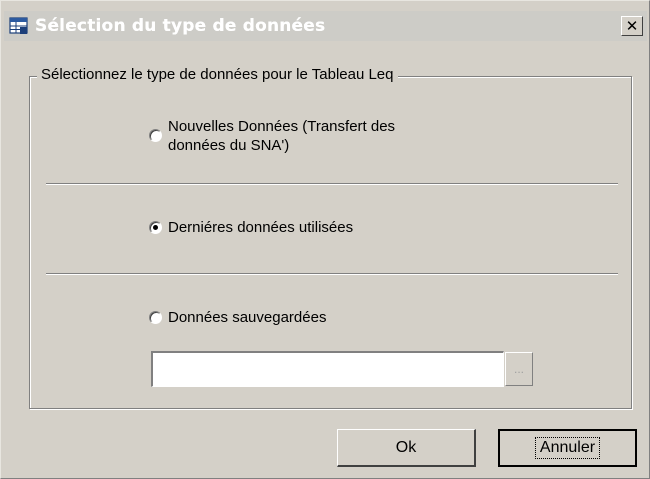 This screenshot has height=479, width=650. Describe the element at coordinates (229, 145) in the screenshot. I see `option-new-data-label-line2: données du SNA')` at that location.